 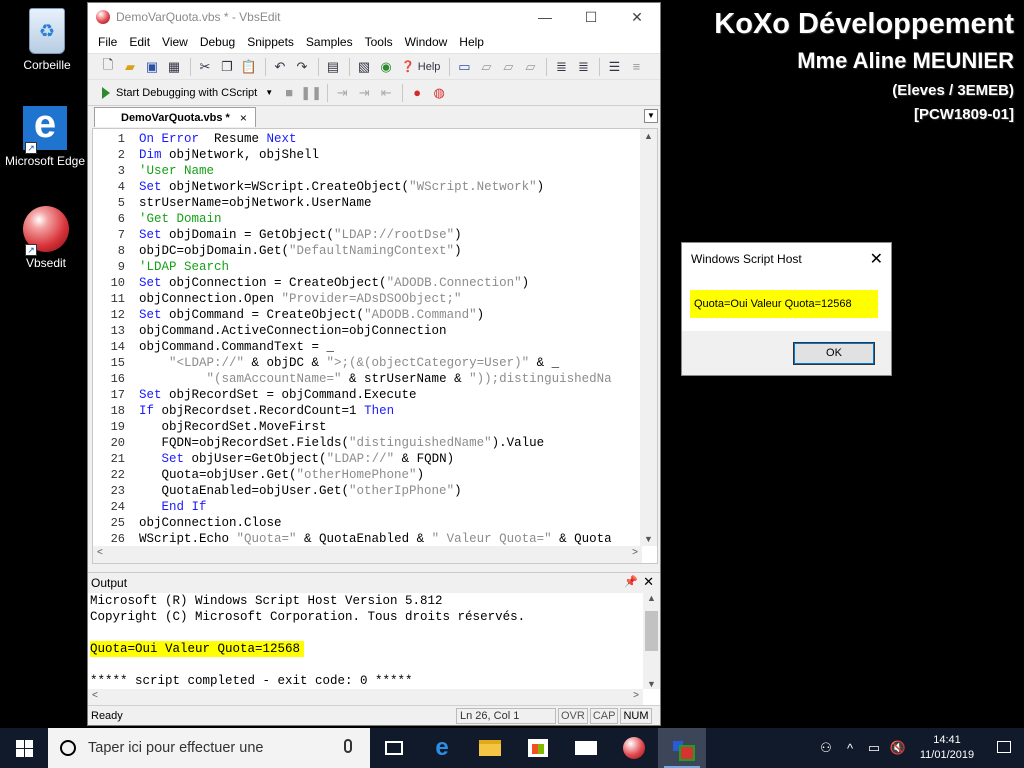 I want to click on indent-icon: ≣, so click(x=561, y=67).